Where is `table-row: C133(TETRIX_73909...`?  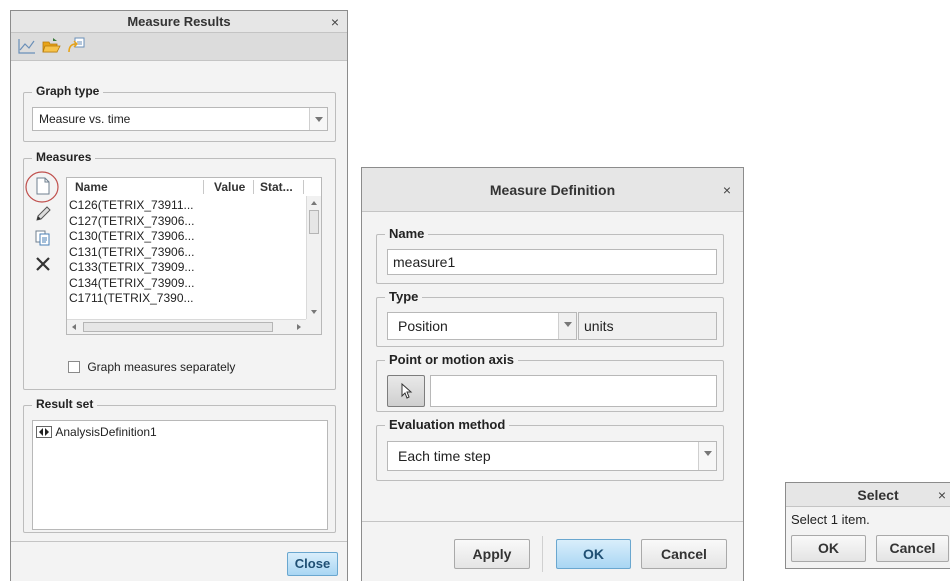
table-row: C133(TETRIX_73909... is located at coordinates (131, 268).